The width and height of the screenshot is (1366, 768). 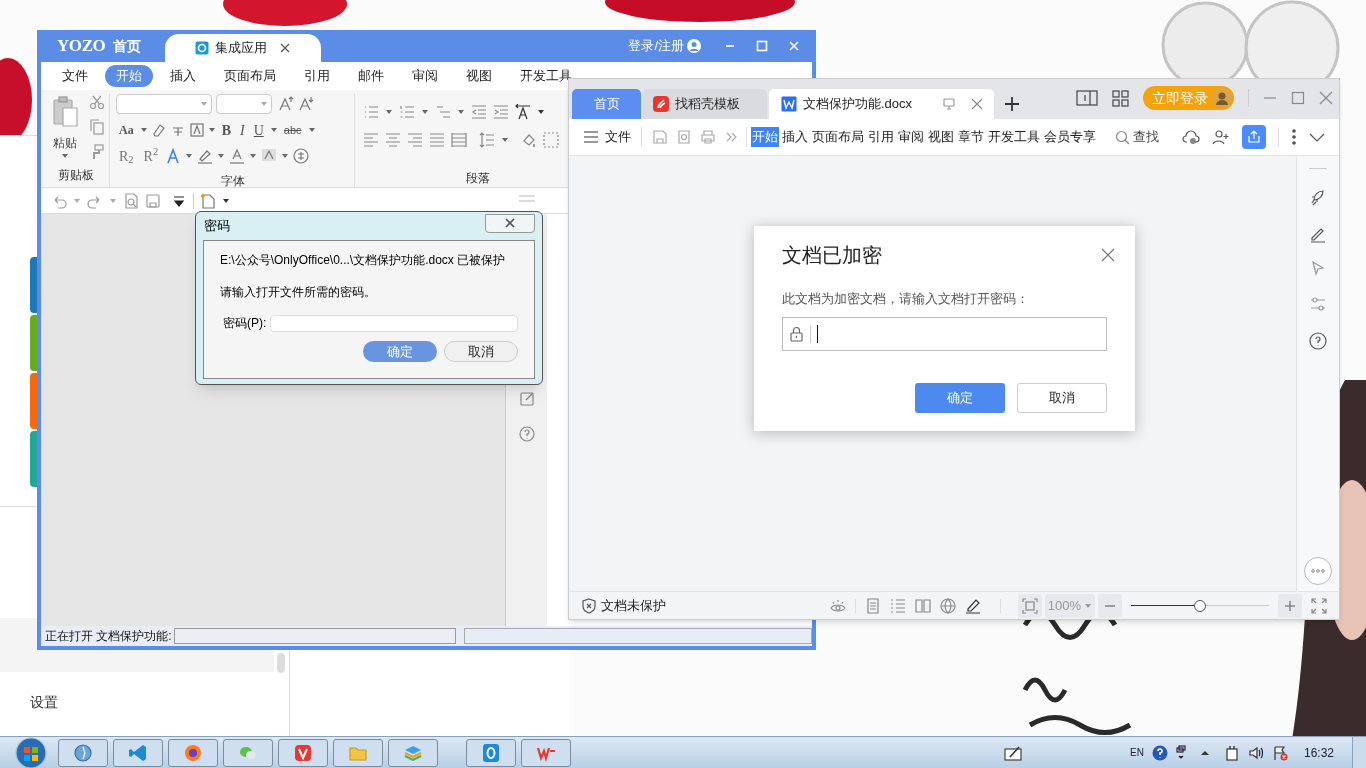 I want to click on format-button: B, so click(x=226, y=130).